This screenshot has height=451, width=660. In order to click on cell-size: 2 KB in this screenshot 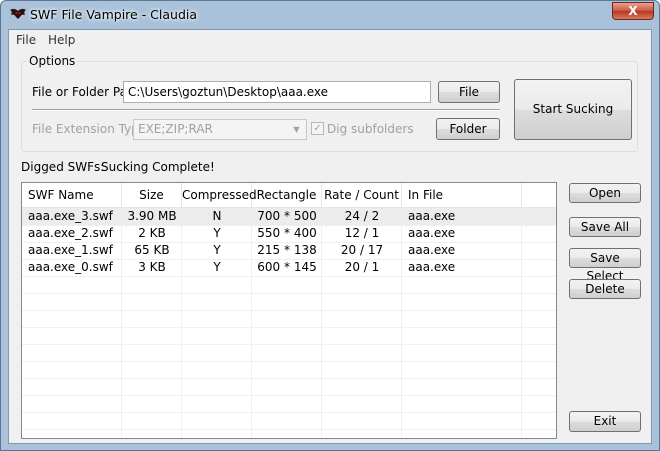, I will do `click(152, 233)`.